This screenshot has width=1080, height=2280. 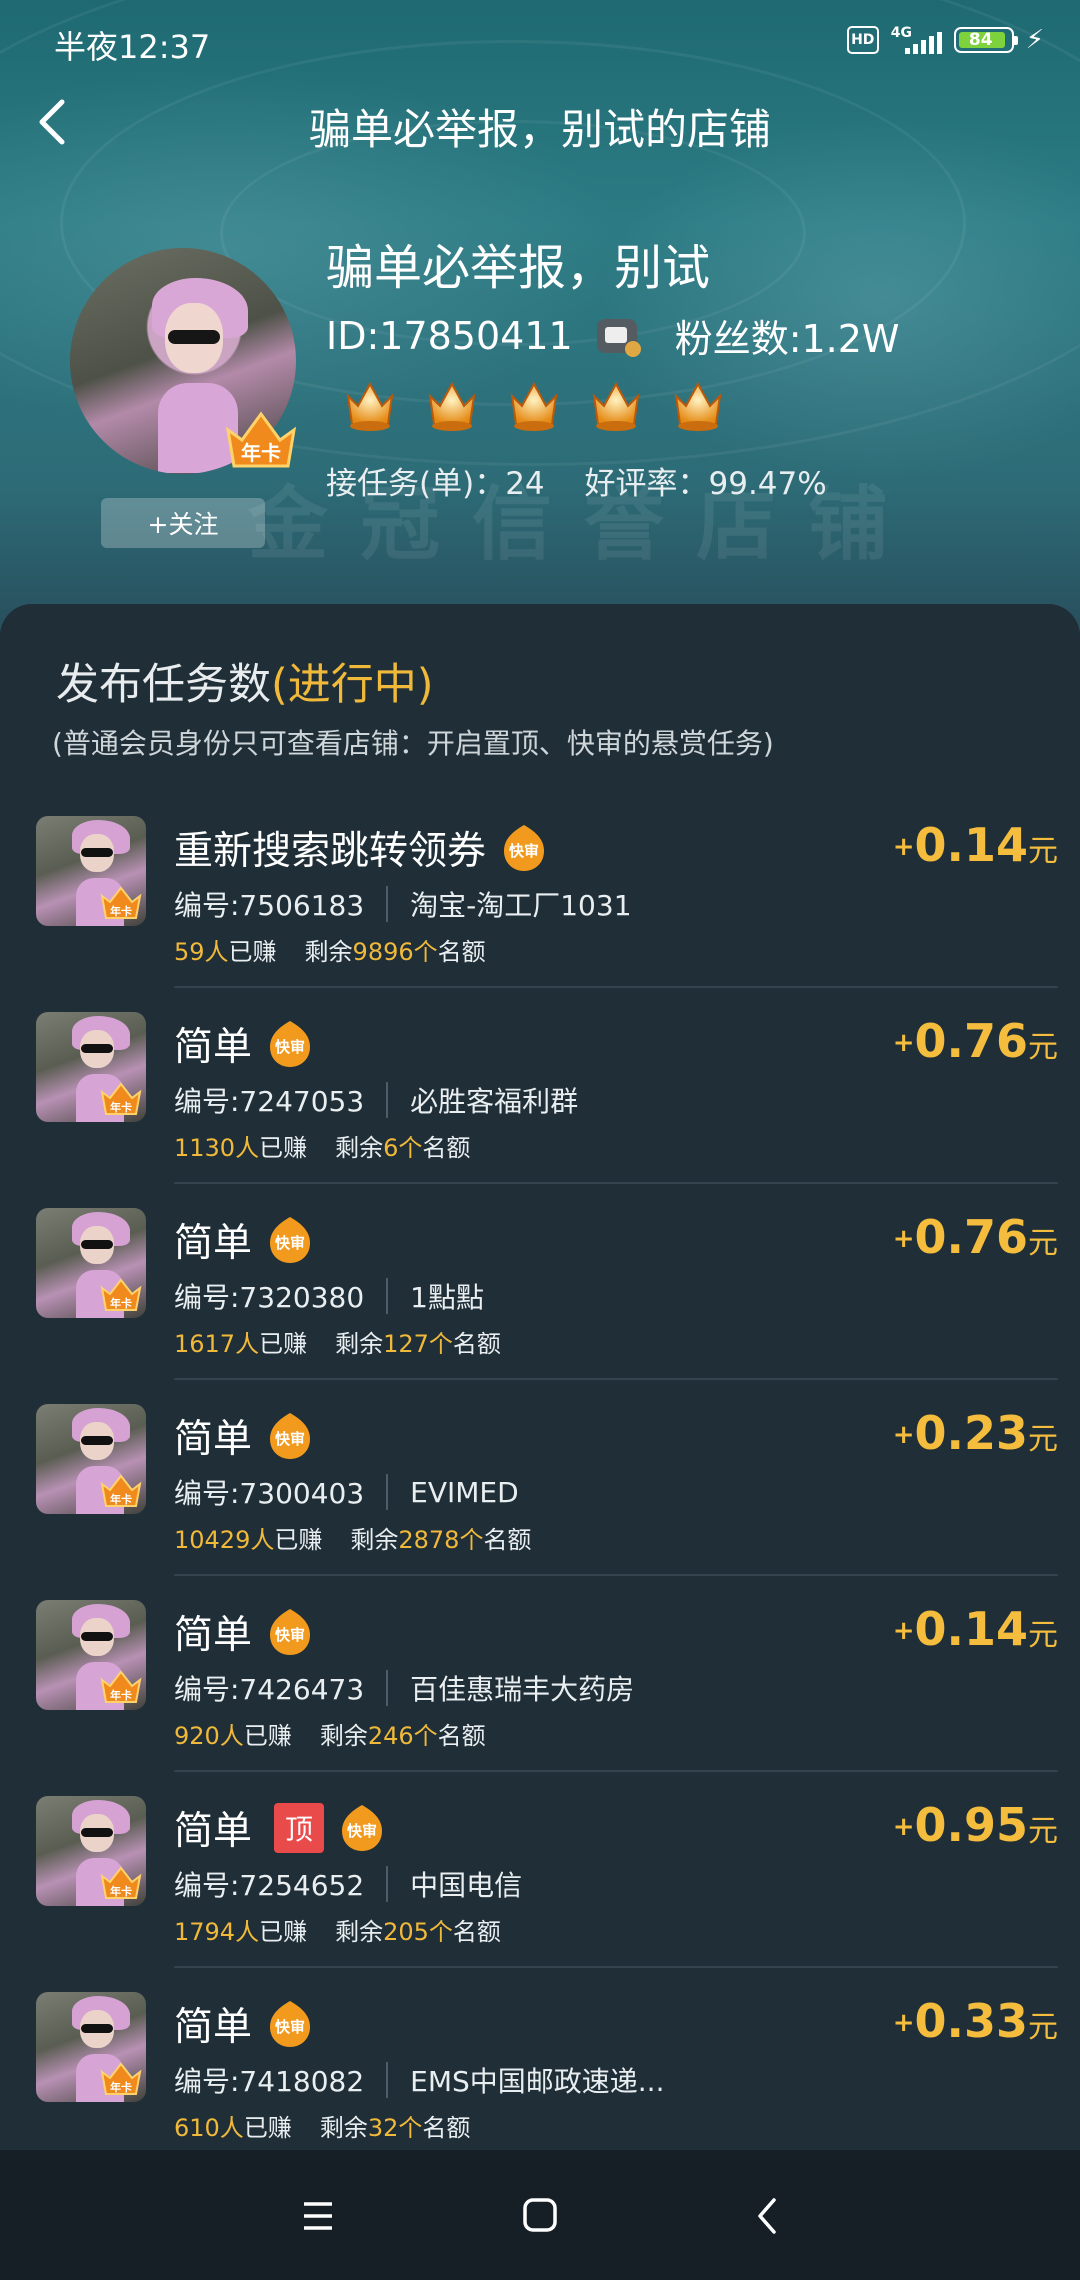 I want to click on task-store: 中国电信, so click(x=466, y=1885).